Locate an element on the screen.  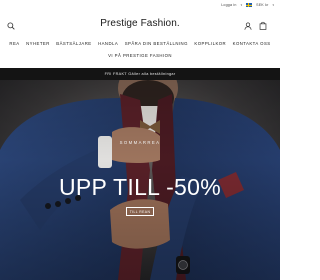
nav-item-kontakta-oss: KONTAKTA OSS is located at coordinates (252, 43).